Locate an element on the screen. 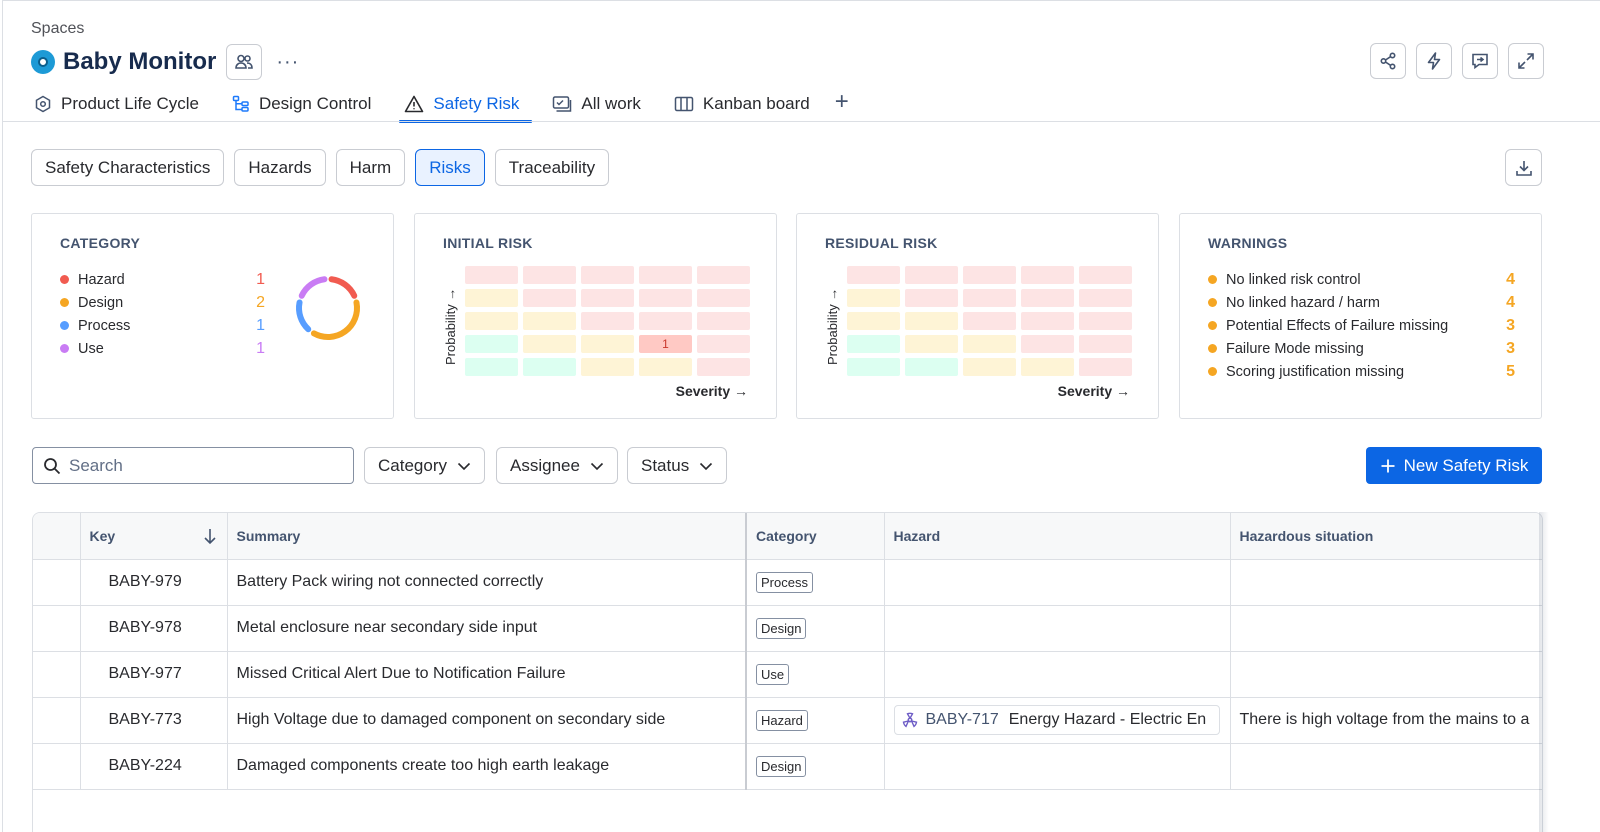 The width and height of the screenshot is (1600, 832). warning-item: Scoring justification missing 5 is located at coordinates (1361, 371).